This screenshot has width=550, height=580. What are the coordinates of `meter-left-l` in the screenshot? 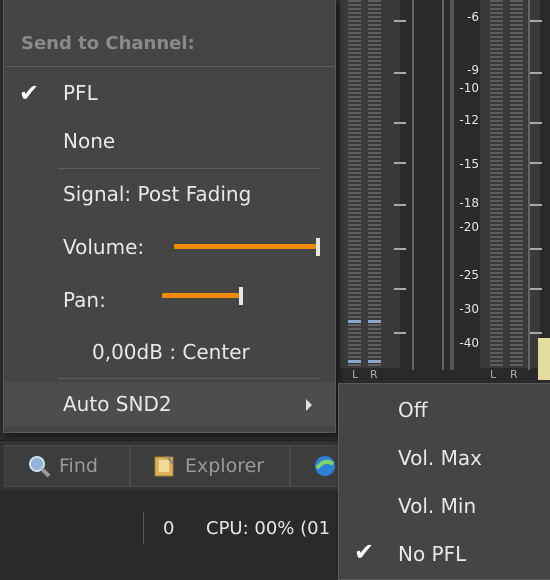 It's located at (354, 184).